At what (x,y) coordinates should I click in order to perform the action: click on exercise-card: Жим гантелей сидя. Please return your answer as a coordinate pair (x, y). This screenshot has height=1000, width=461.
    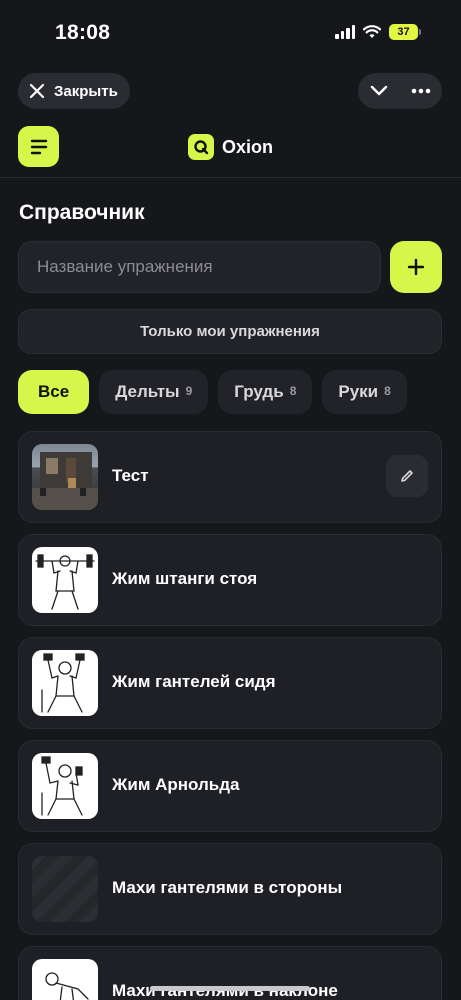
    Looking at the image, I should click on (230, 683).